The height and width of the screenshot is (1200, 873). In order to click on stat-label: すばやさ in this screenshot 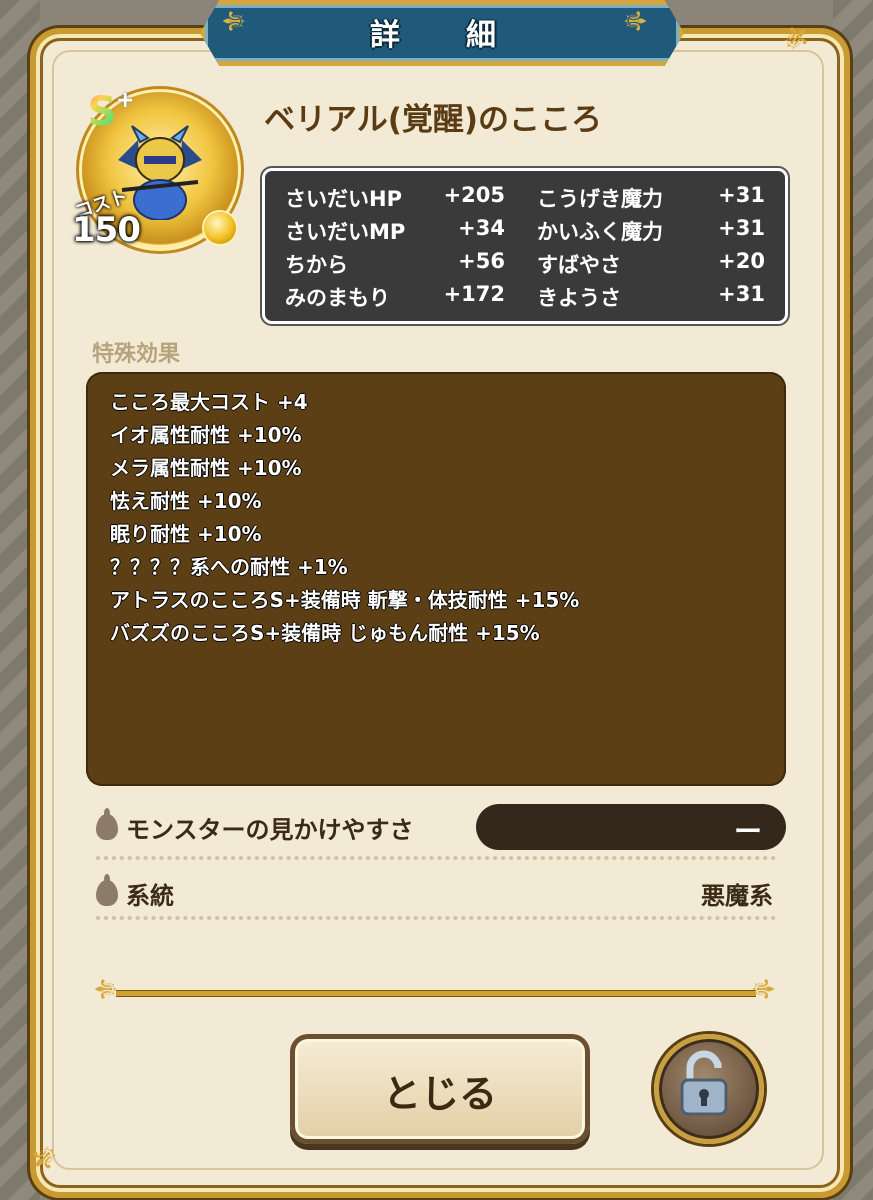, I will do `click(579, 265)`.